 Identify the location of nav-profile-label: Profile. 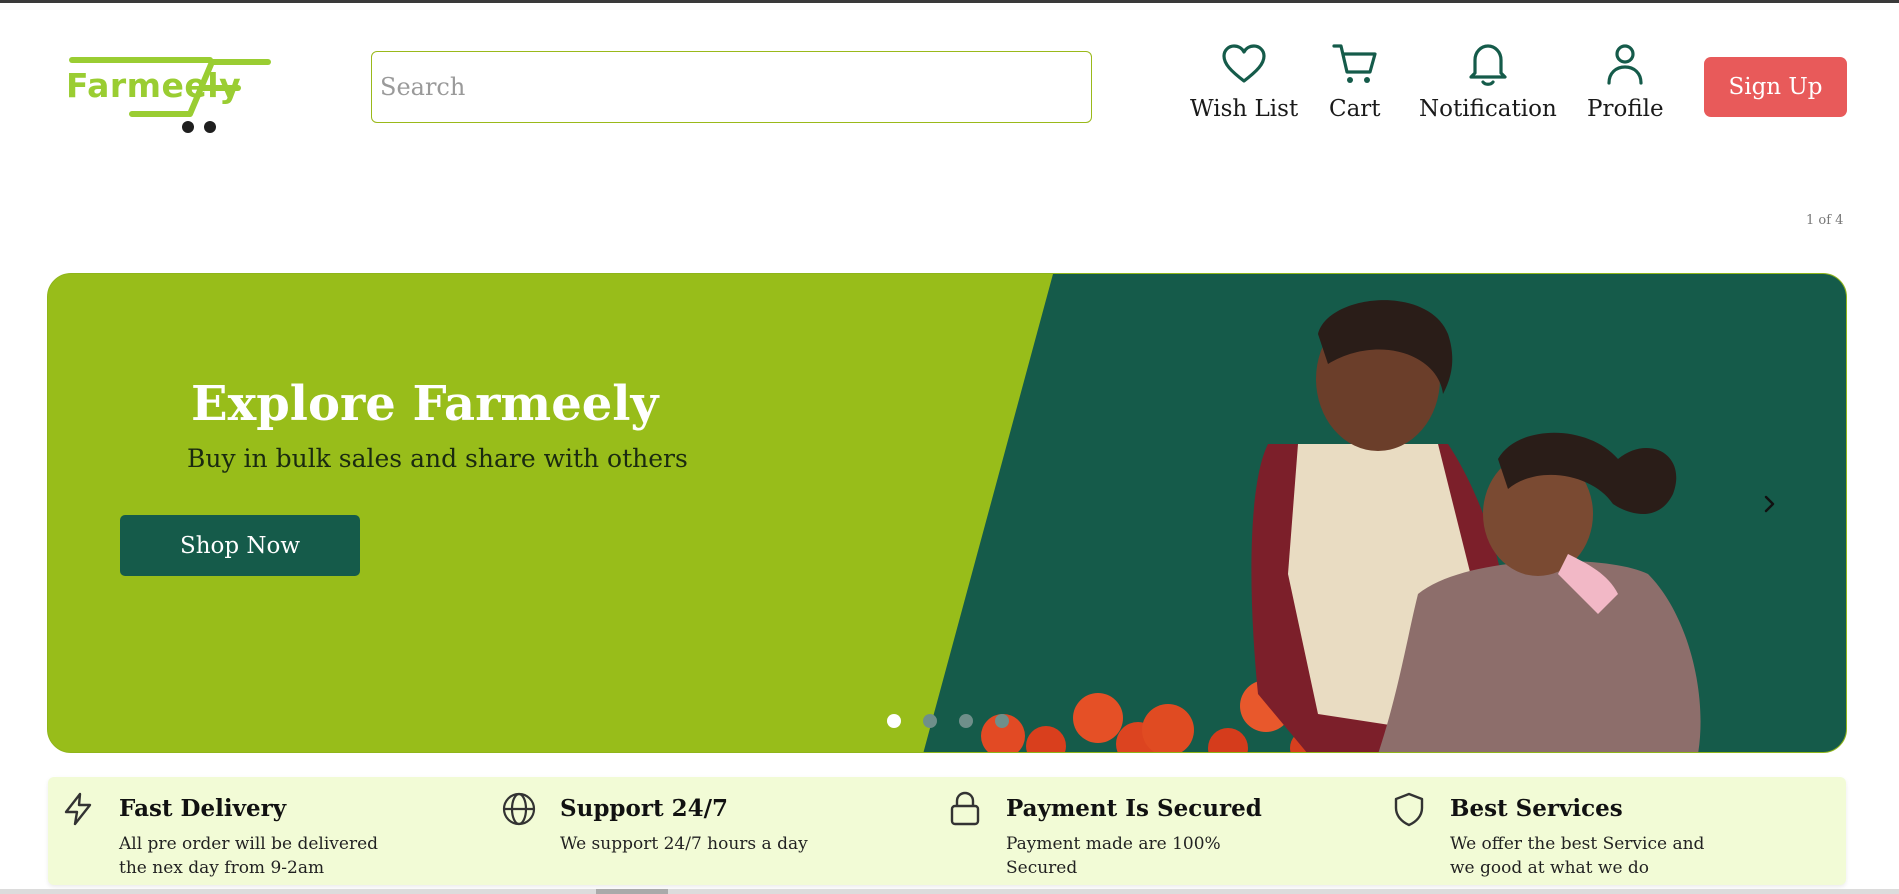
(1625, 109).